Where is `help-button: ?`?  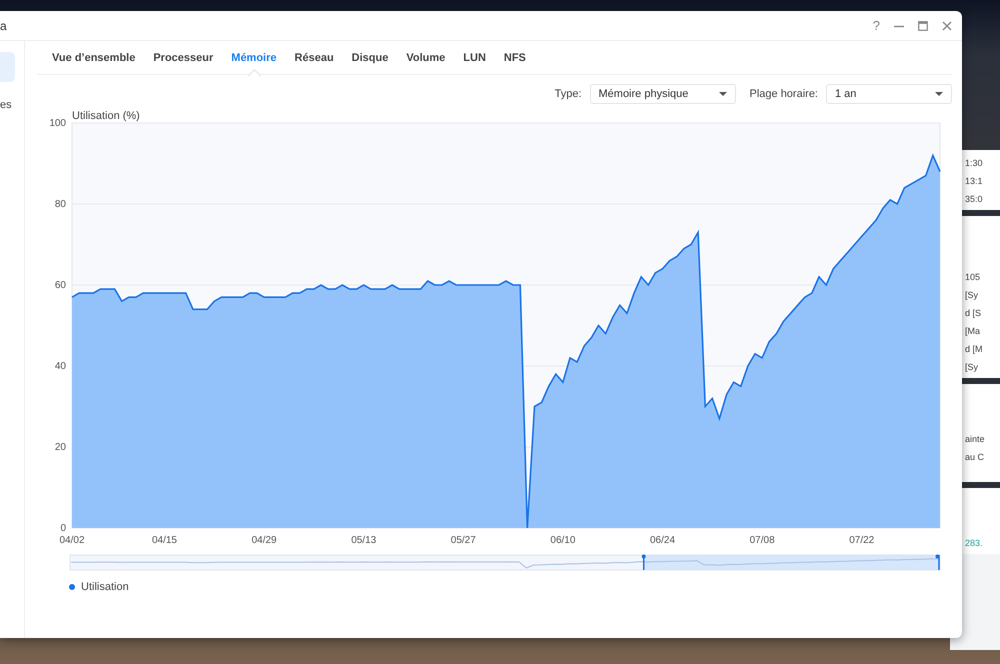 help-button: ? is located at coordinates (876, 25).